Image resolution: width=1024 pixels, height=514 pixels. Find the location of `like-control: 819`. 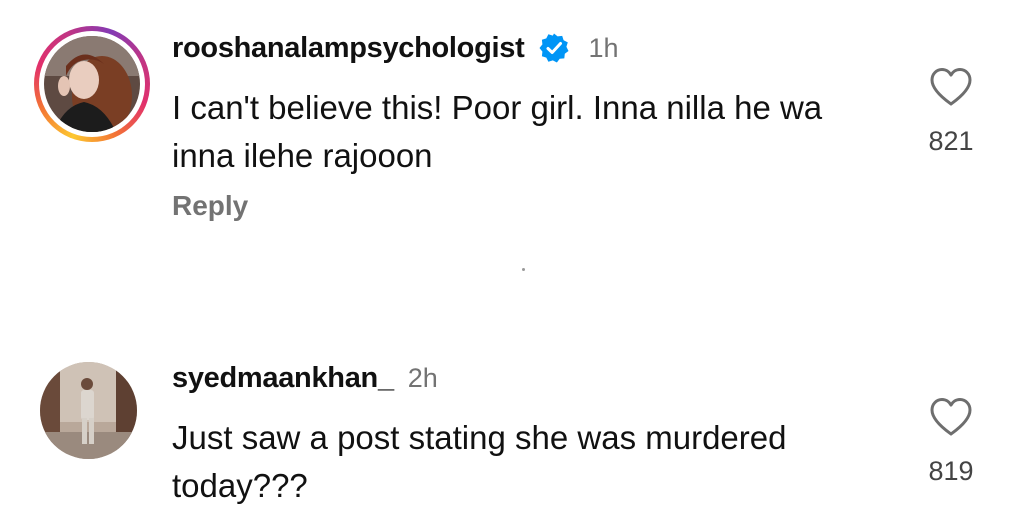

like-control: 819 is located at coordinates (951, 441).